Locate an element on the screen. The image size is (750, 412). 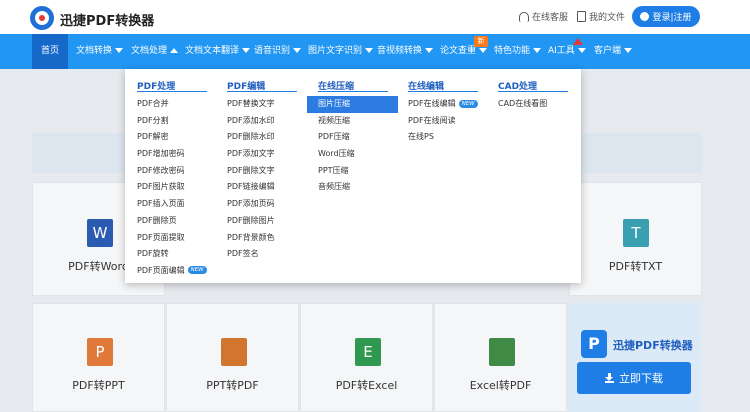
dropdown-column-online-compress: 在线压缩 图片压缩 视频压缩 PDF压缩 Word压缩 PPT压缩 音频压缩 is located at coordinates (352, 137).